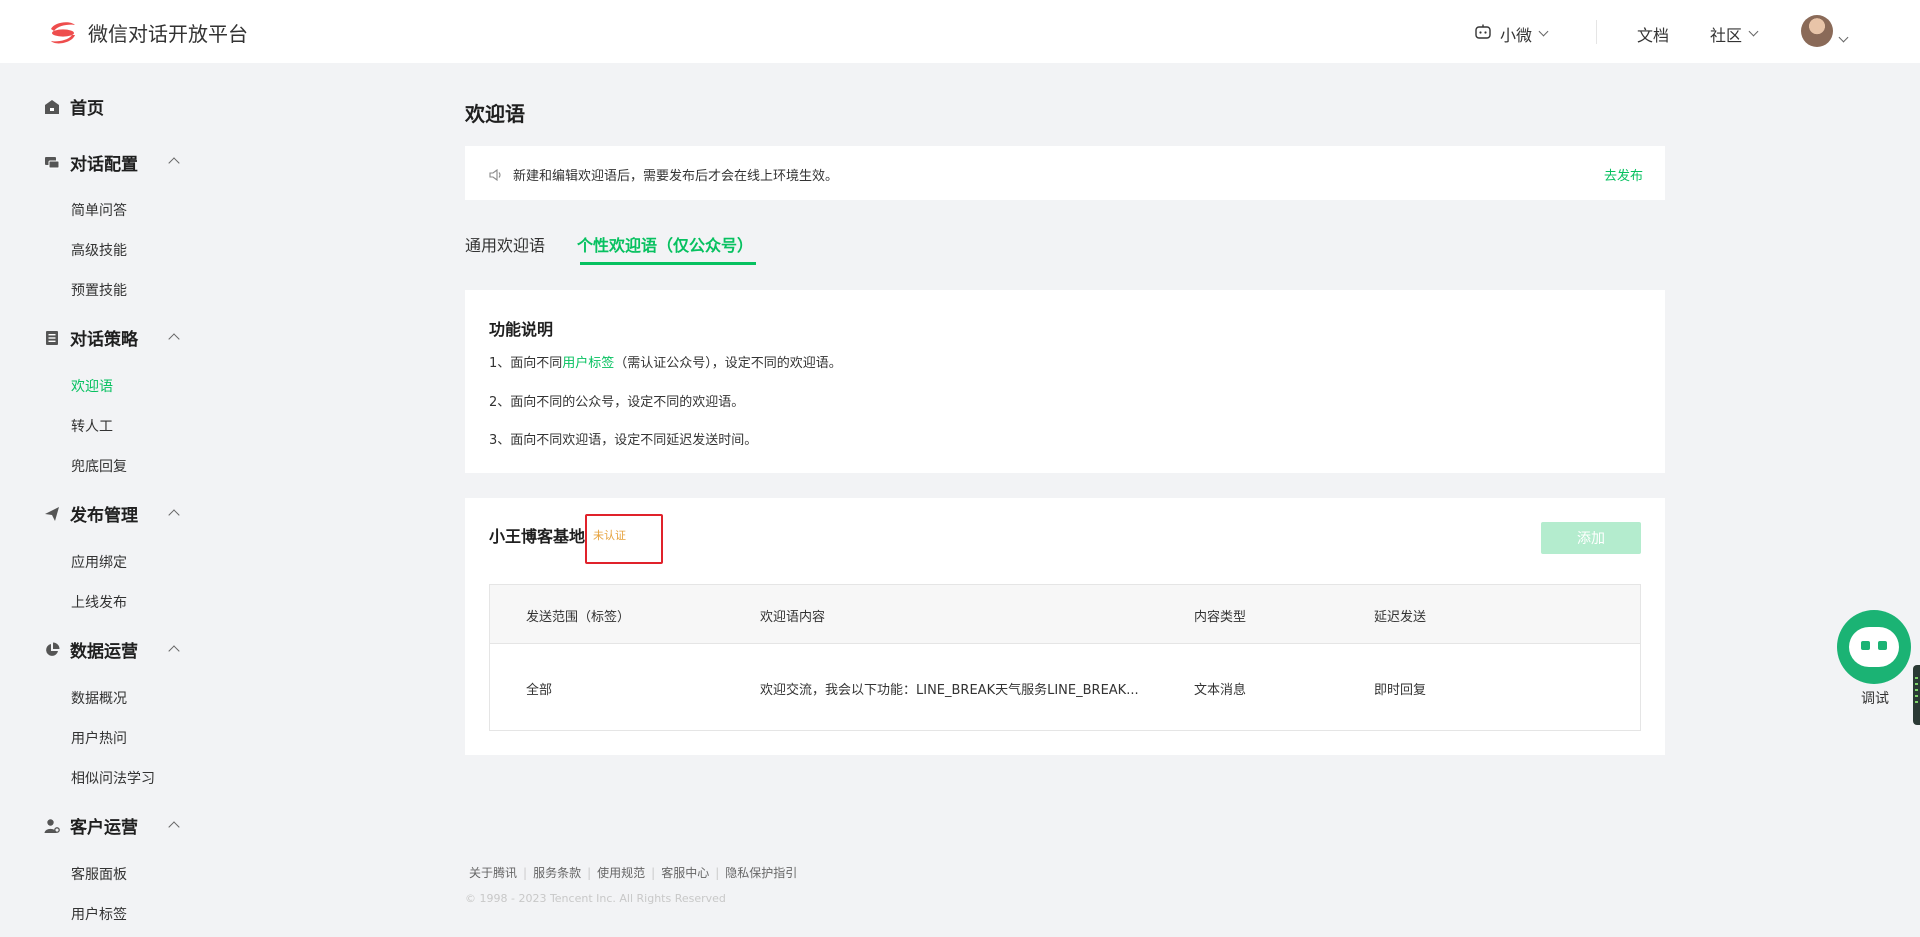  I want to click on sidebar-group-publish: 发布管理, so click(91, 513).